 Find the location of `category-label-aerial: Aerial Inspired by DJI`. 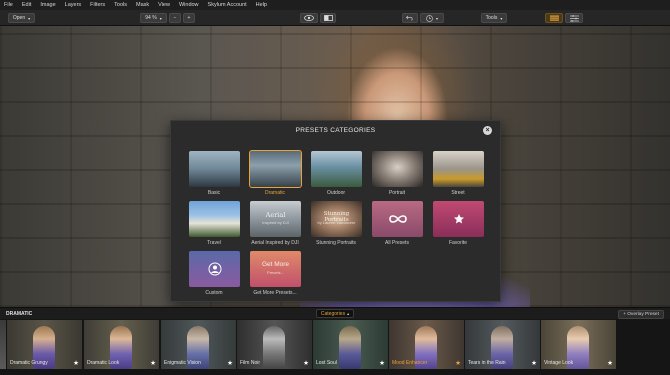

category-label-aerial: Aerial Inspired by DJI is located at coordinates (275, 243).